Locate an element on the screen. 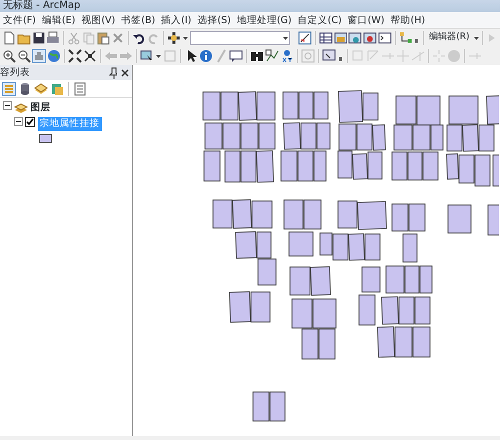 Image resolution: width=500 pixels, height=440 pixels. options-icon is located at coordinates (80, 89).